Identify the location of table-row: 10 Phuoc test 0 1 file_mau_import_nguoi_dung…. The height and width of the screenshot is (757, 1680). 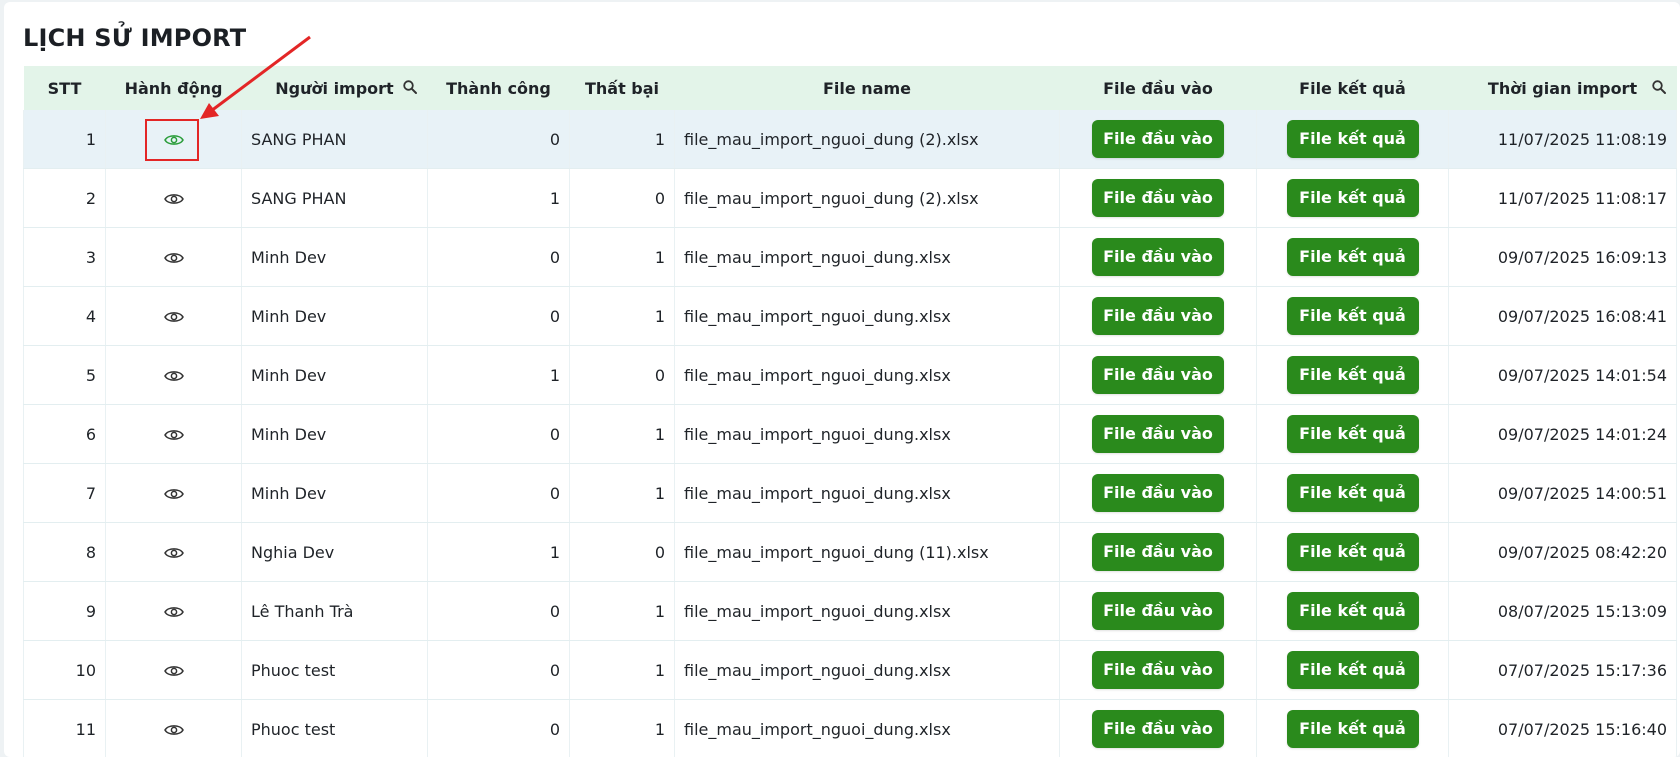
(850, 670).